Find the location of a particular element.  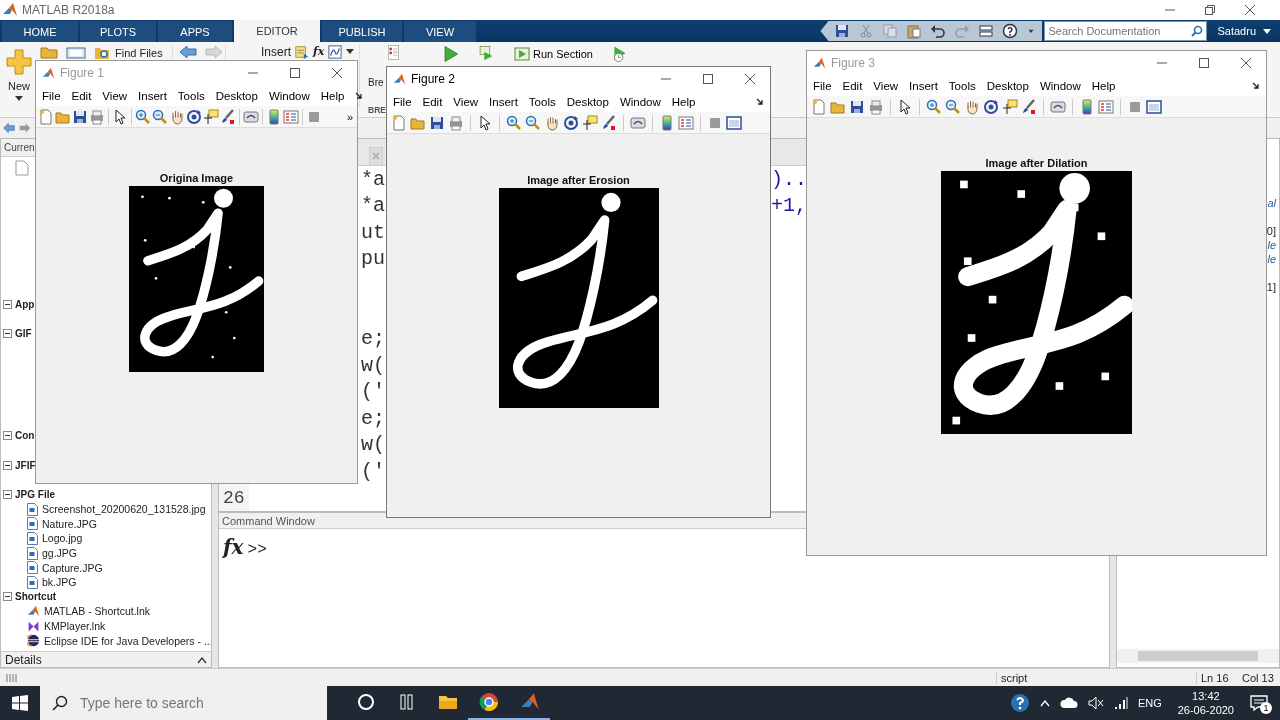

file-name: gg.JPG is located at coordinates (60, 553).